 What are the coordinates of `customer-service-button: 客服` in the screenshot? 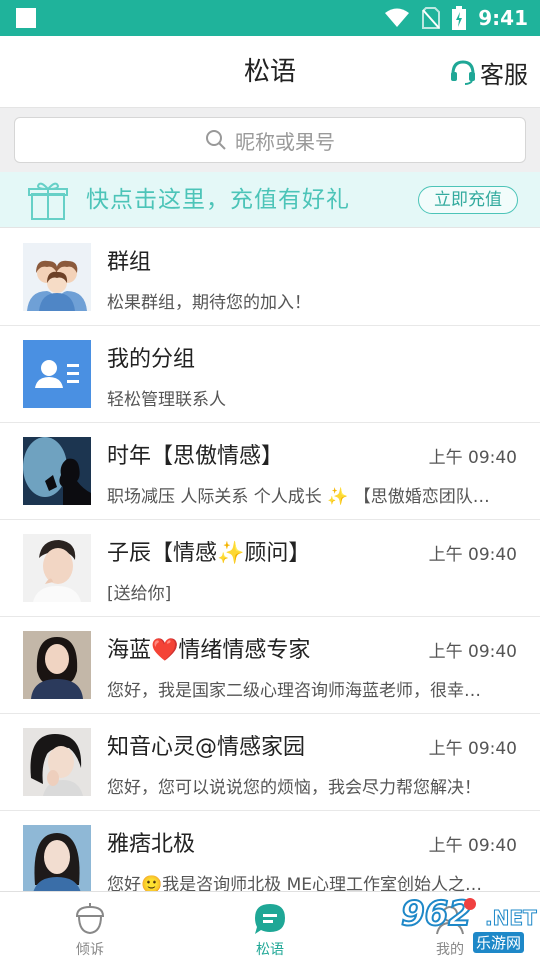 It's located at (489, 72).